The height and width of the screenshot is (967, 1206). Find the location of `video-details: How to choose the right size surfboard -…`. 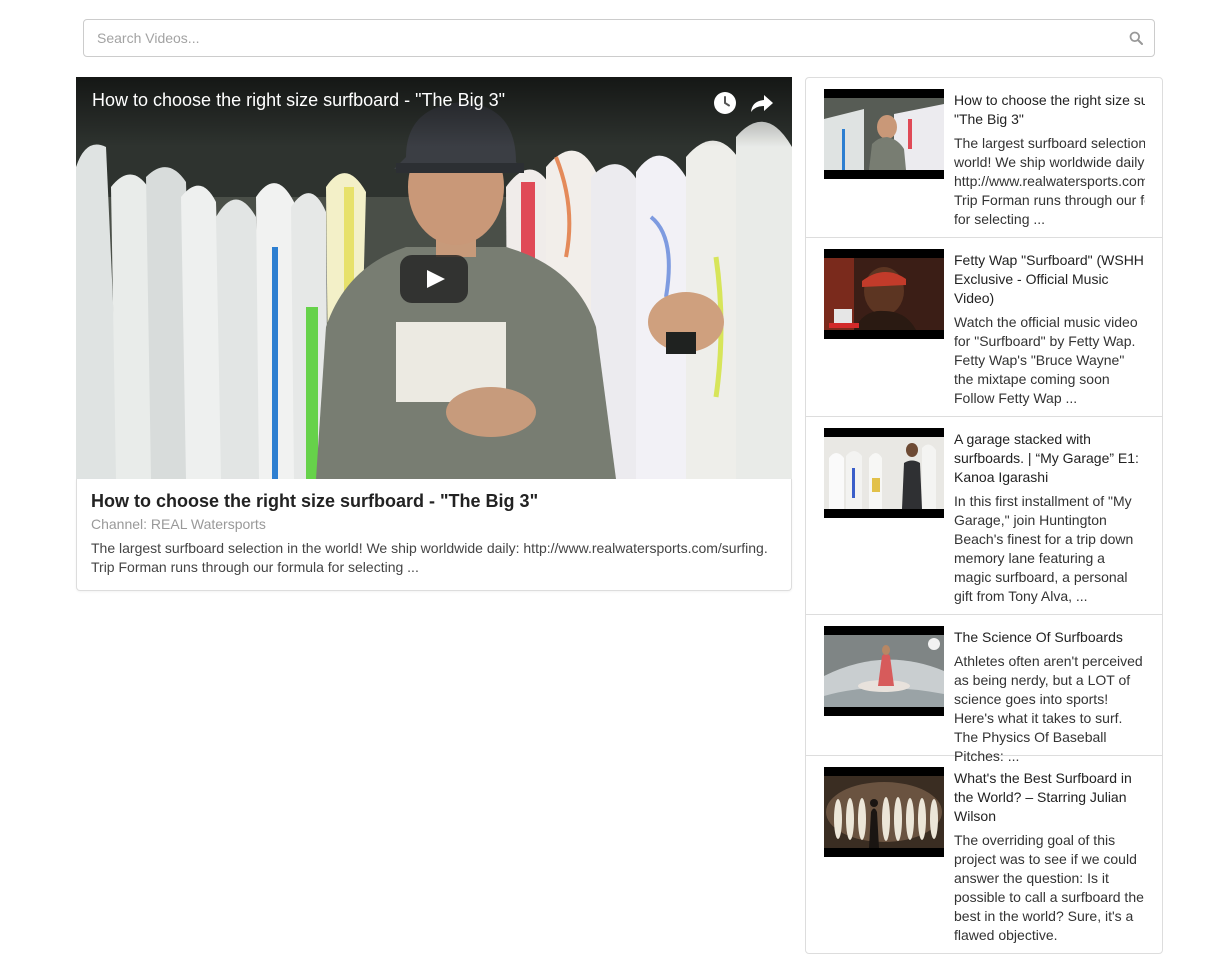

video-details: How to choose the right size surfboard -… is located at coordinates (434, 535).